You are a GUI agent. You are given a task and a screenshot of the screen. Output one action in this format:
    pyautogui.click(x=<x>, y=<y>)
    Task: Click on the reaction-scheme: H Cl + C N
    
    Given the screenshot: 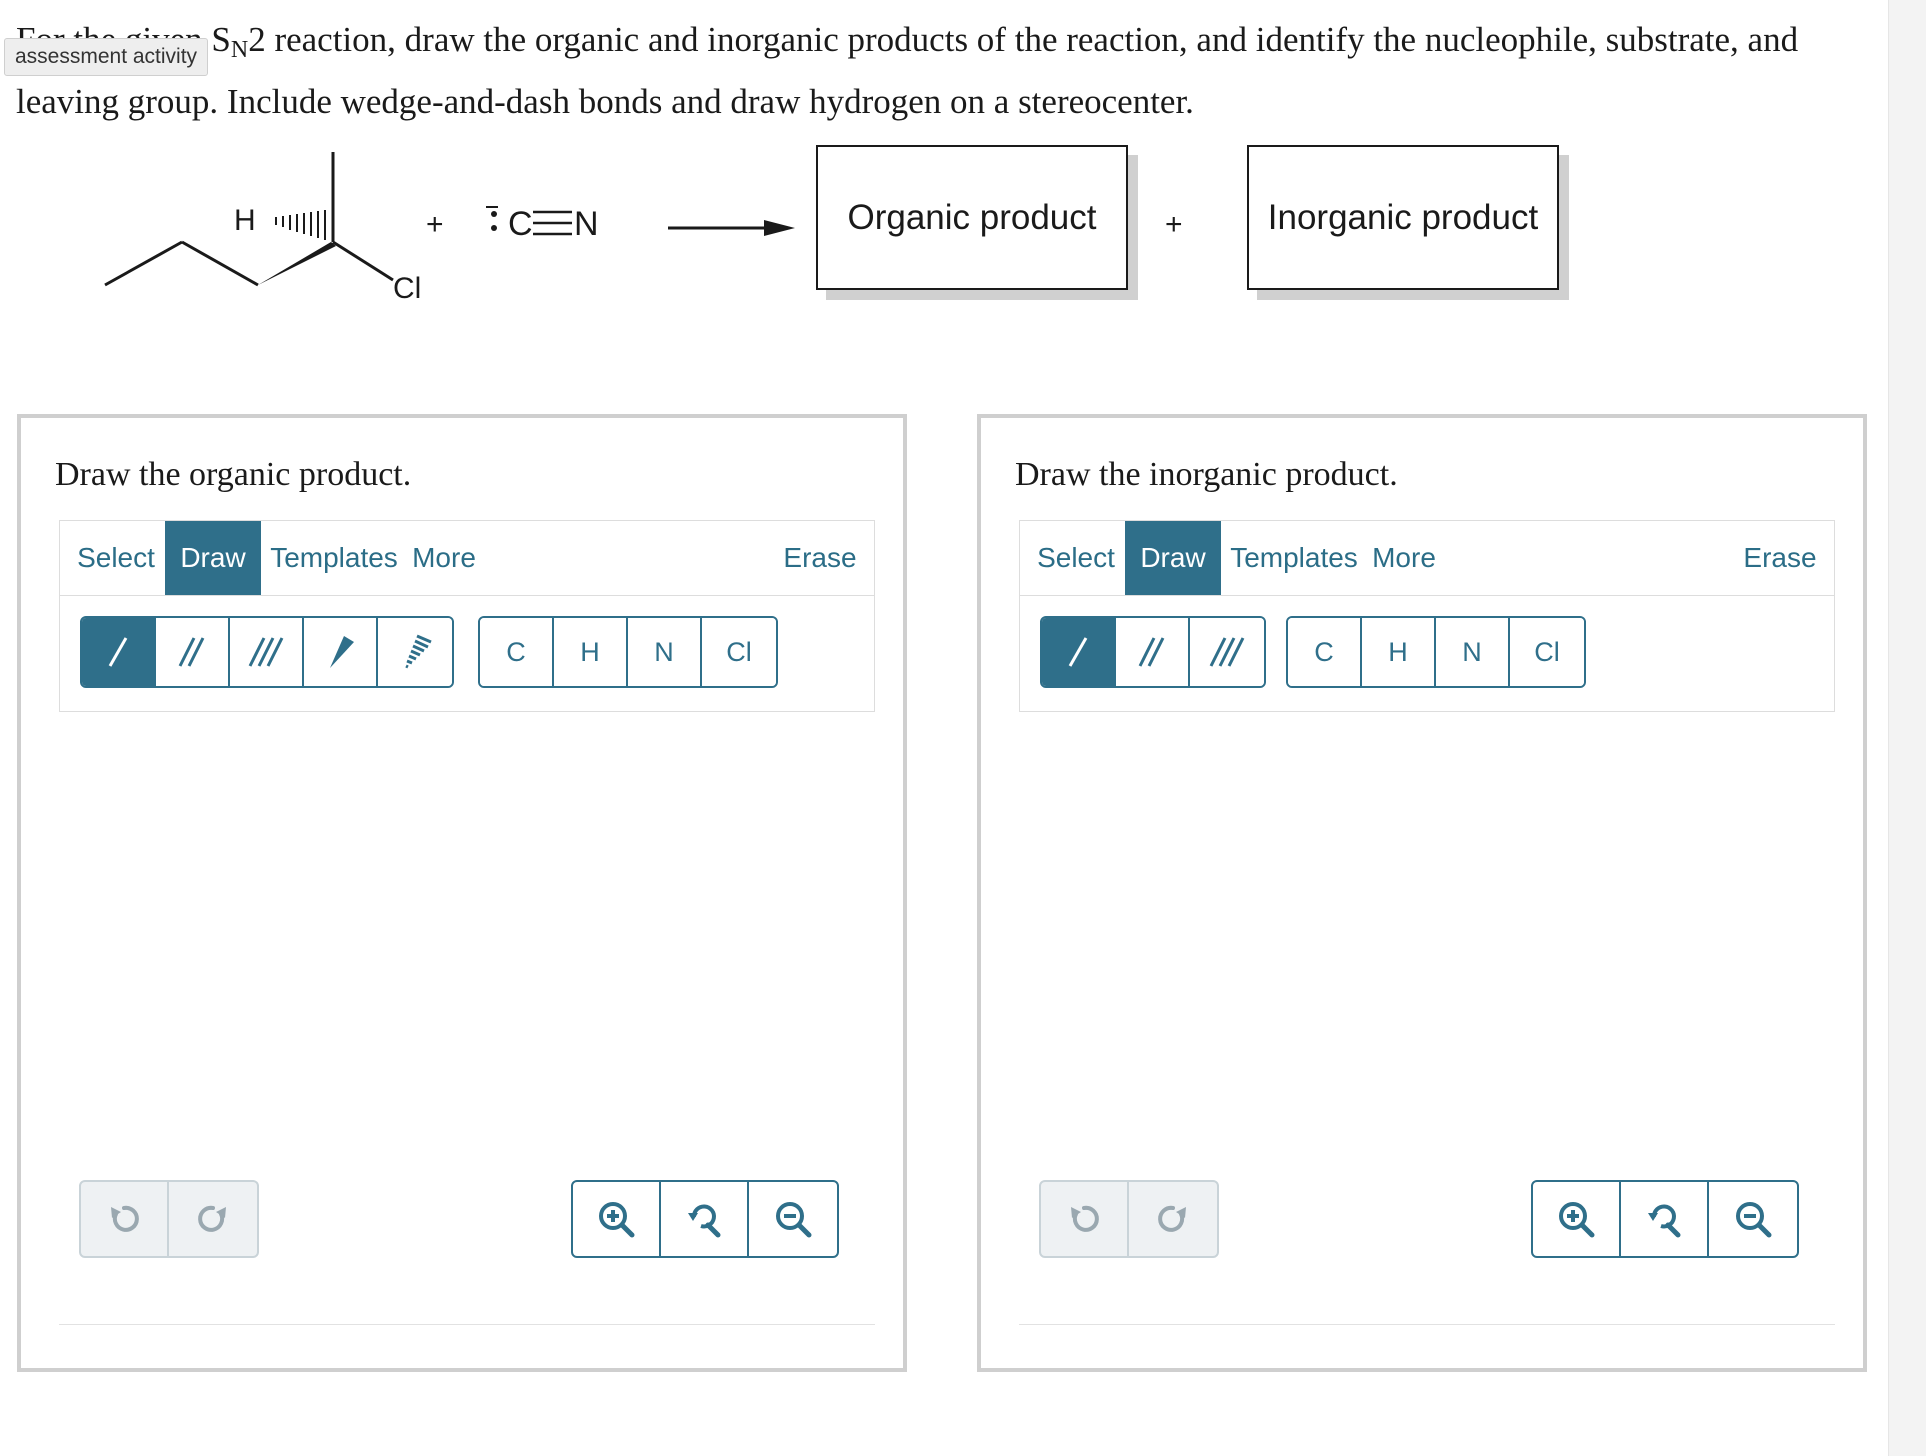 What is the action you would take?
    pyautogui.click(x=449, y=228)
    